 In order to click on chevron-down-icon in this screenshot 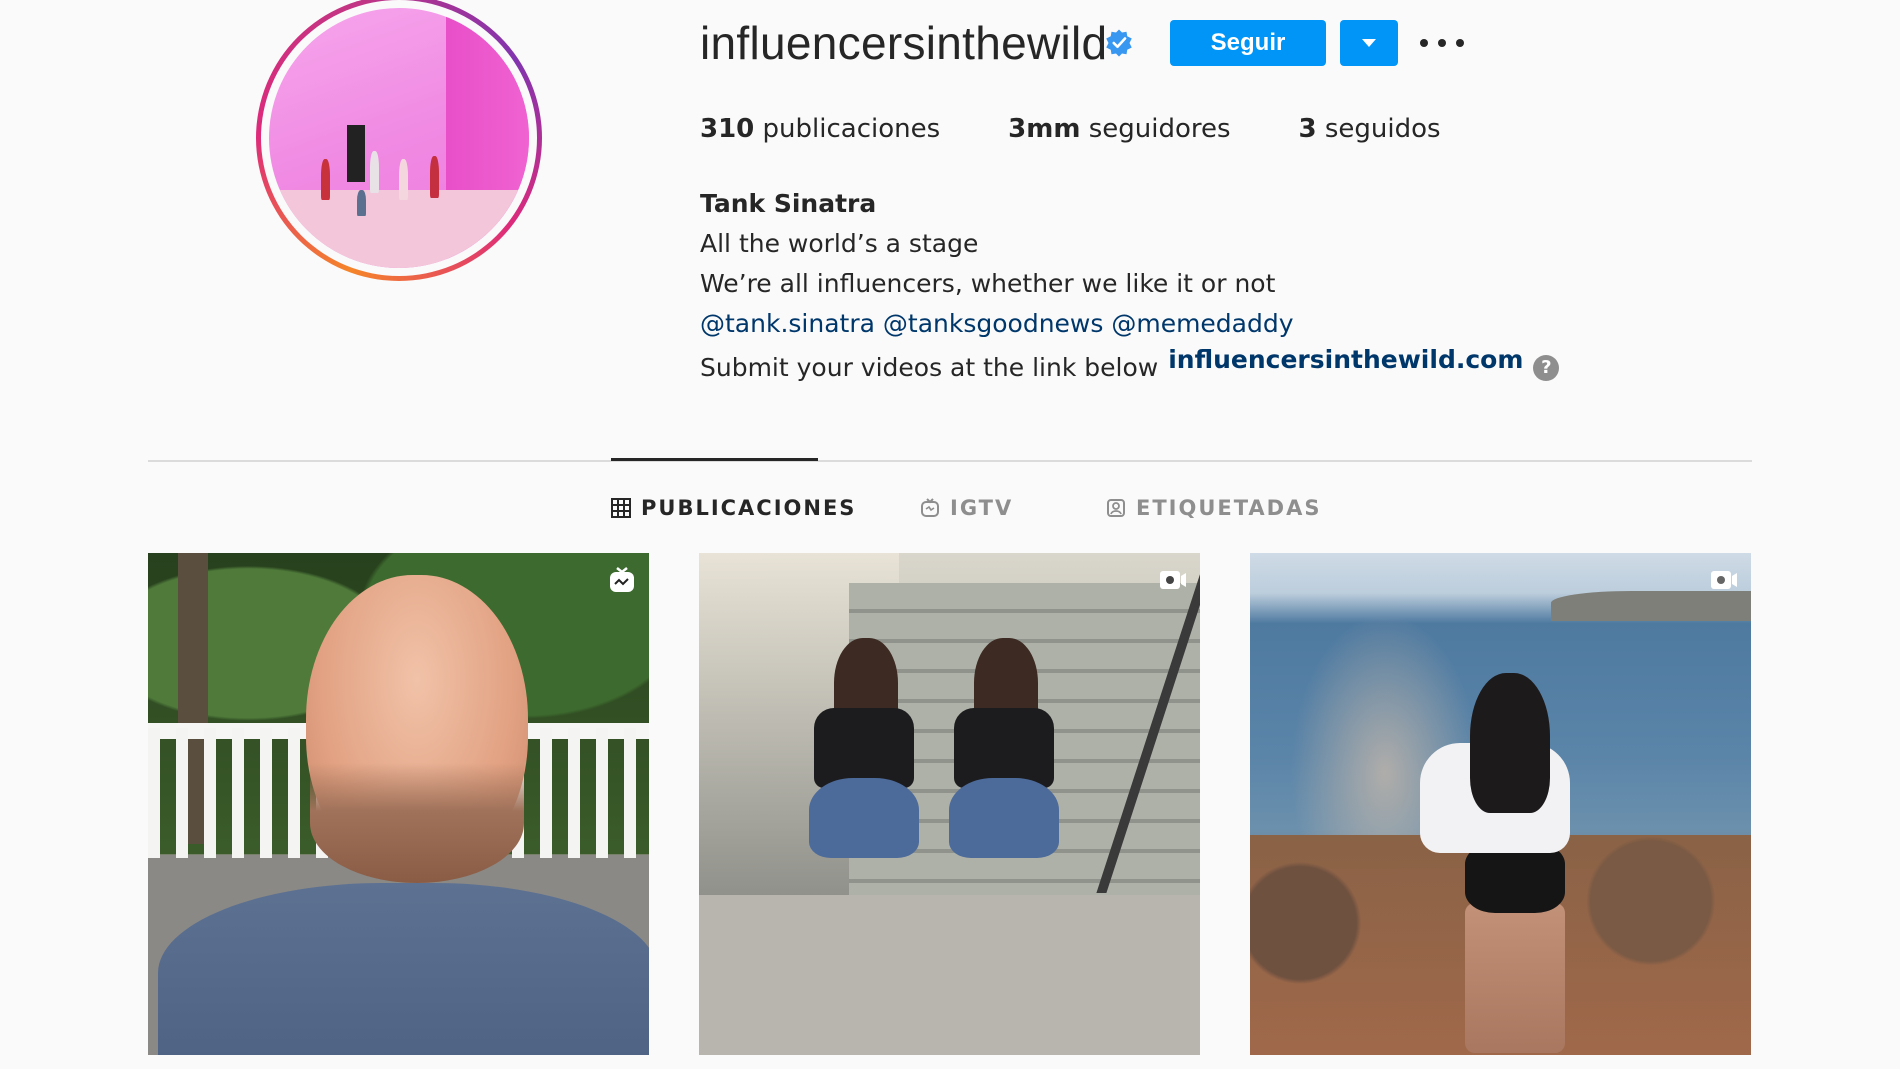, I will do `click(1369, 43)`.